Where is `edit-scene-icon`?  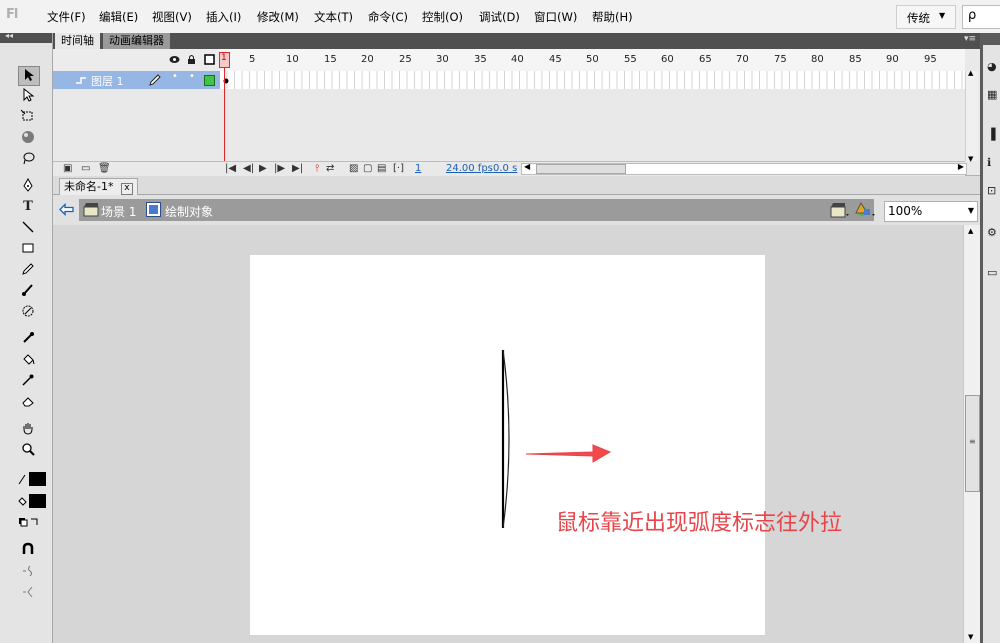
edit-scene-icon is located at coordinates (840, 210).